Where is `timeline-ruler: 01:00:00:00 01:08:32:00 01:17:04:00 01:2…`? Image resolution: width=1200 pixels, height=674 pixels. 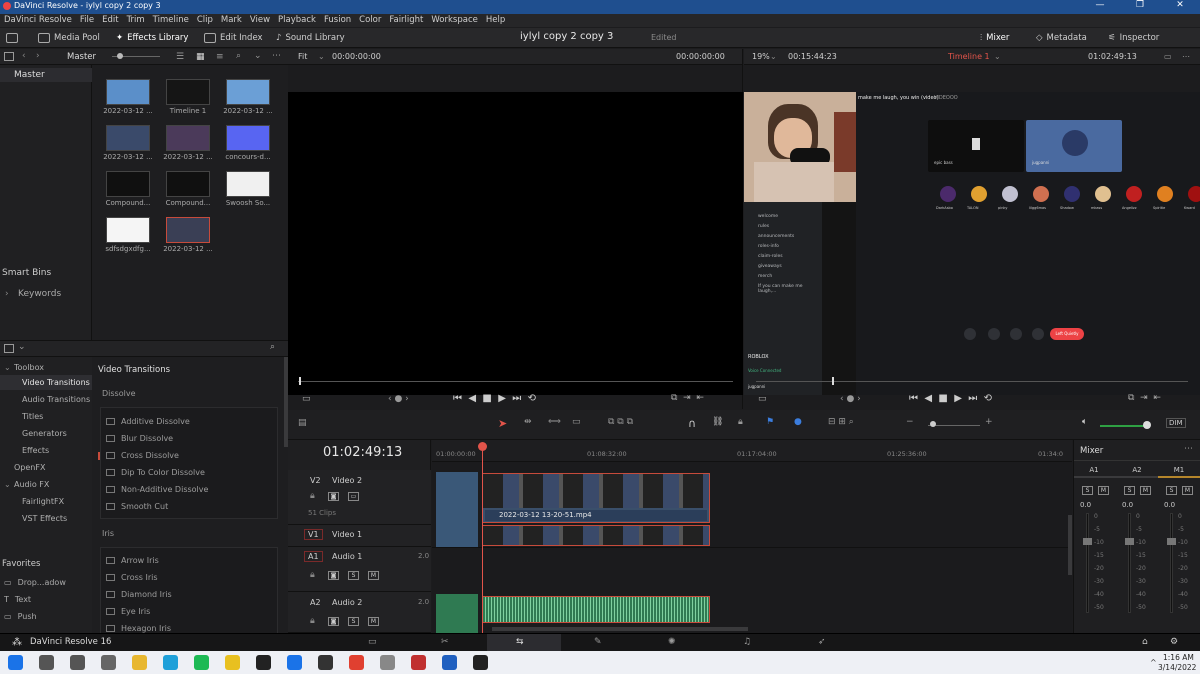 timeline-ruler: 01:00:00:00 01:08:32:00 01:17:04:00 01:2… is located at coordinates (752, 451).